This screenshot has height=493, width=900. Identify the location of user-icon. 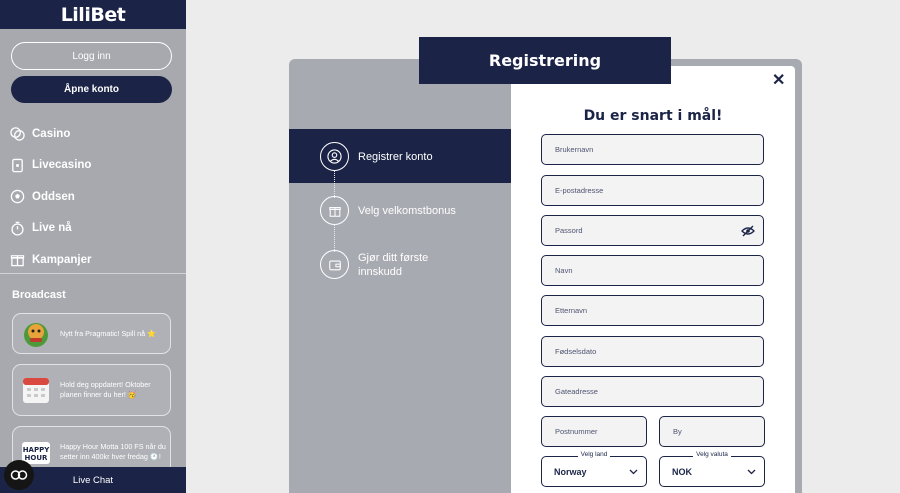
(334, 156).